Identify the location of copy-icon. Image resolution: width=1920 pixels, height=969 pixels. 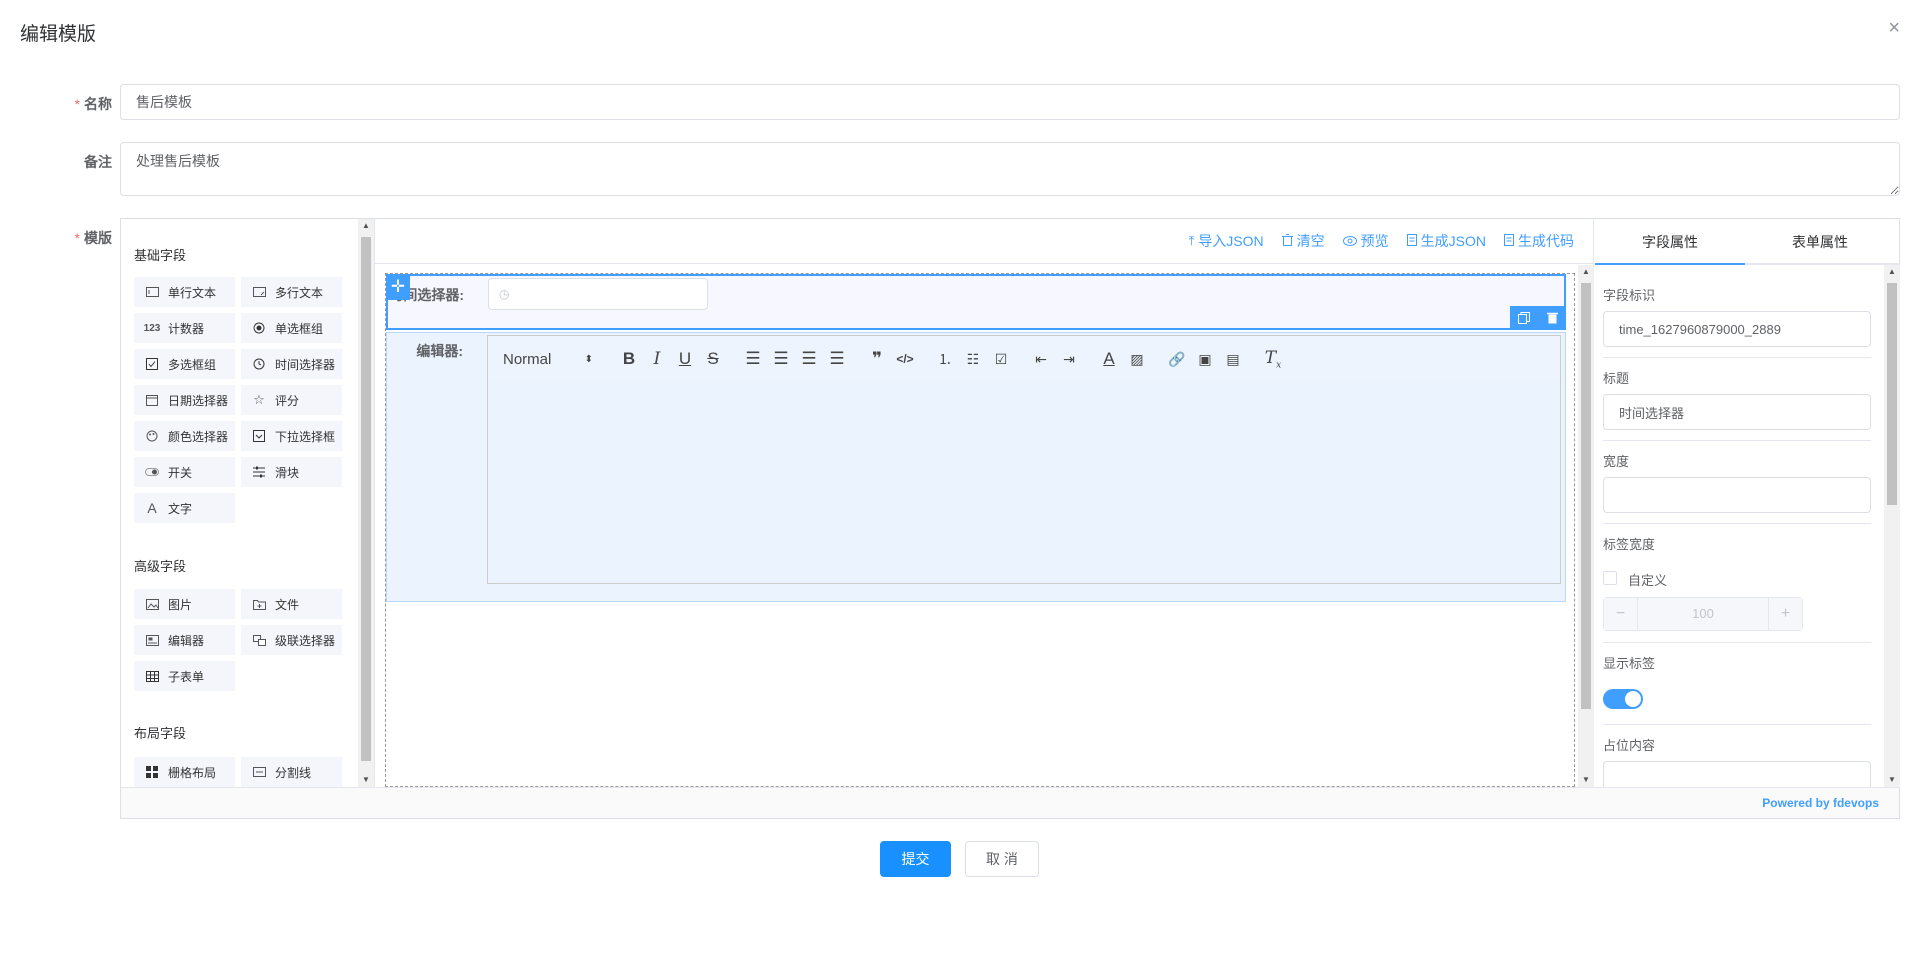
(1524, 318).